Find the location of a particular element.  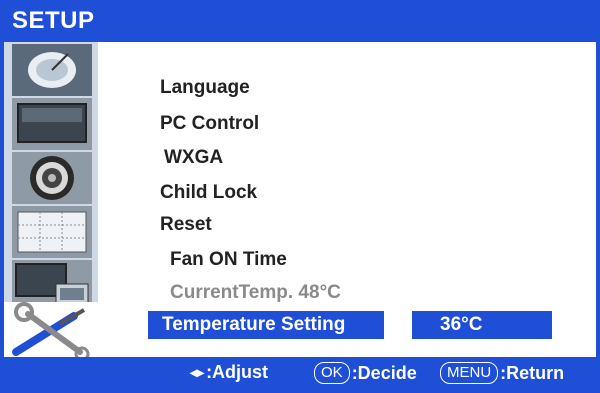

menu-item-temperature-setting: Temperature Setting is located at coordinates (266, 325).